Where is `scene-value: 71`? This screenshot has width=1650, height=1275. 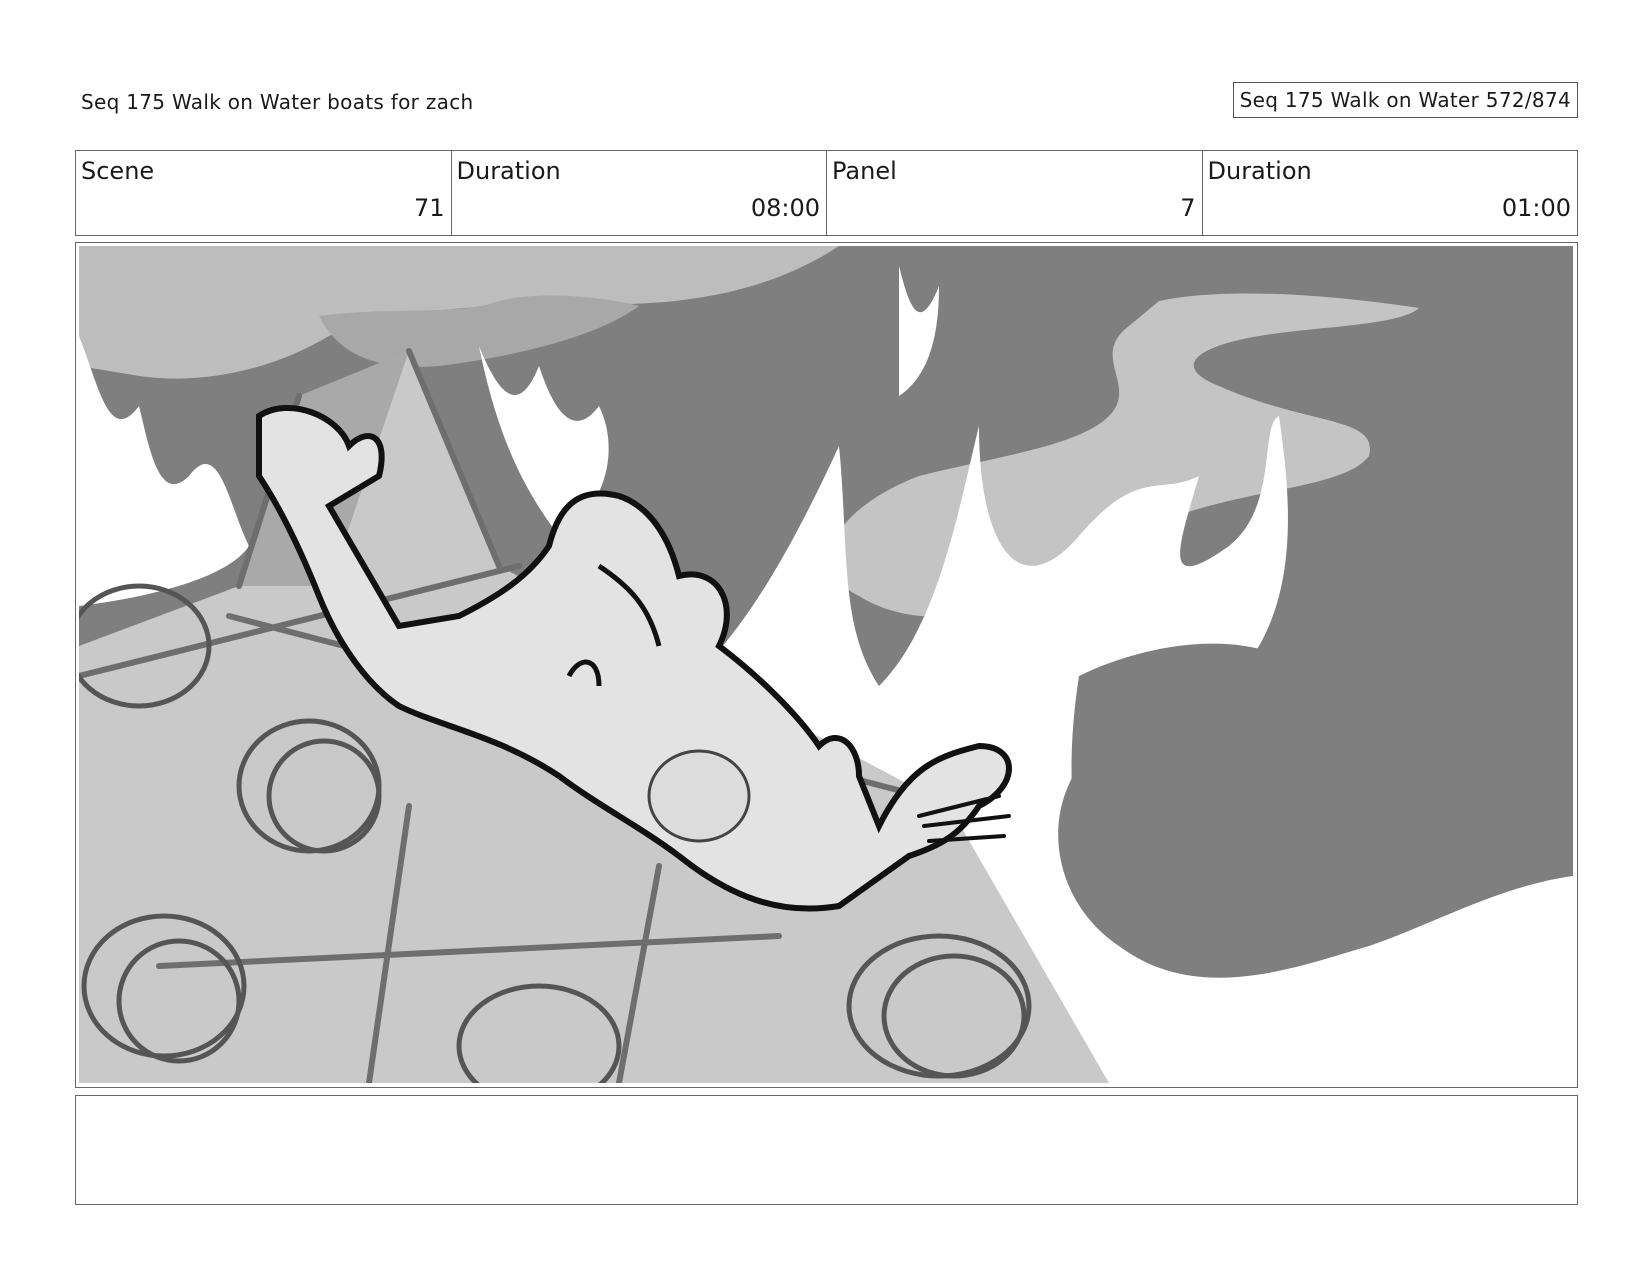 scene-value: 71 is located at coordinates (429, 208).